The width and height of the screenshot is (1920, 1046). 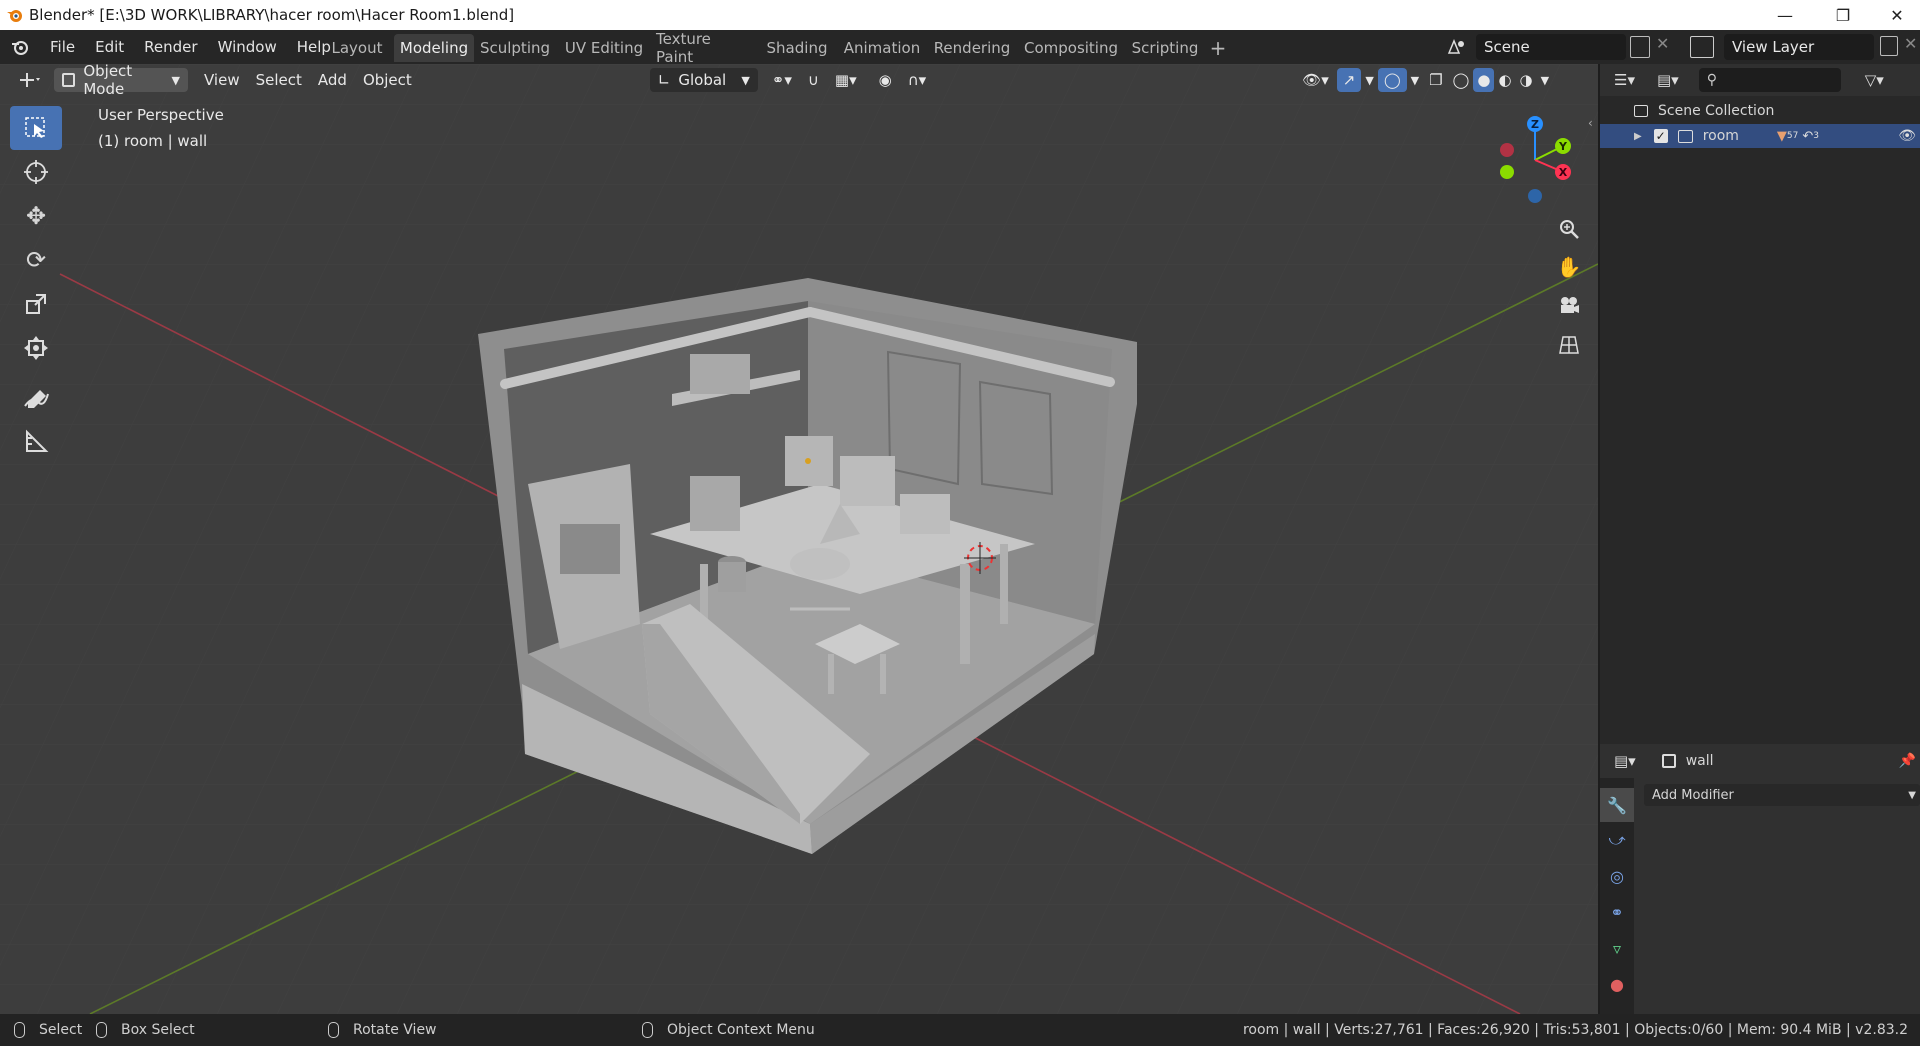 What do you see at coordinates (1569, 267) in the screenshot?
I see `pan-hand-icon: ✋` at bounding box center [1569, 267].